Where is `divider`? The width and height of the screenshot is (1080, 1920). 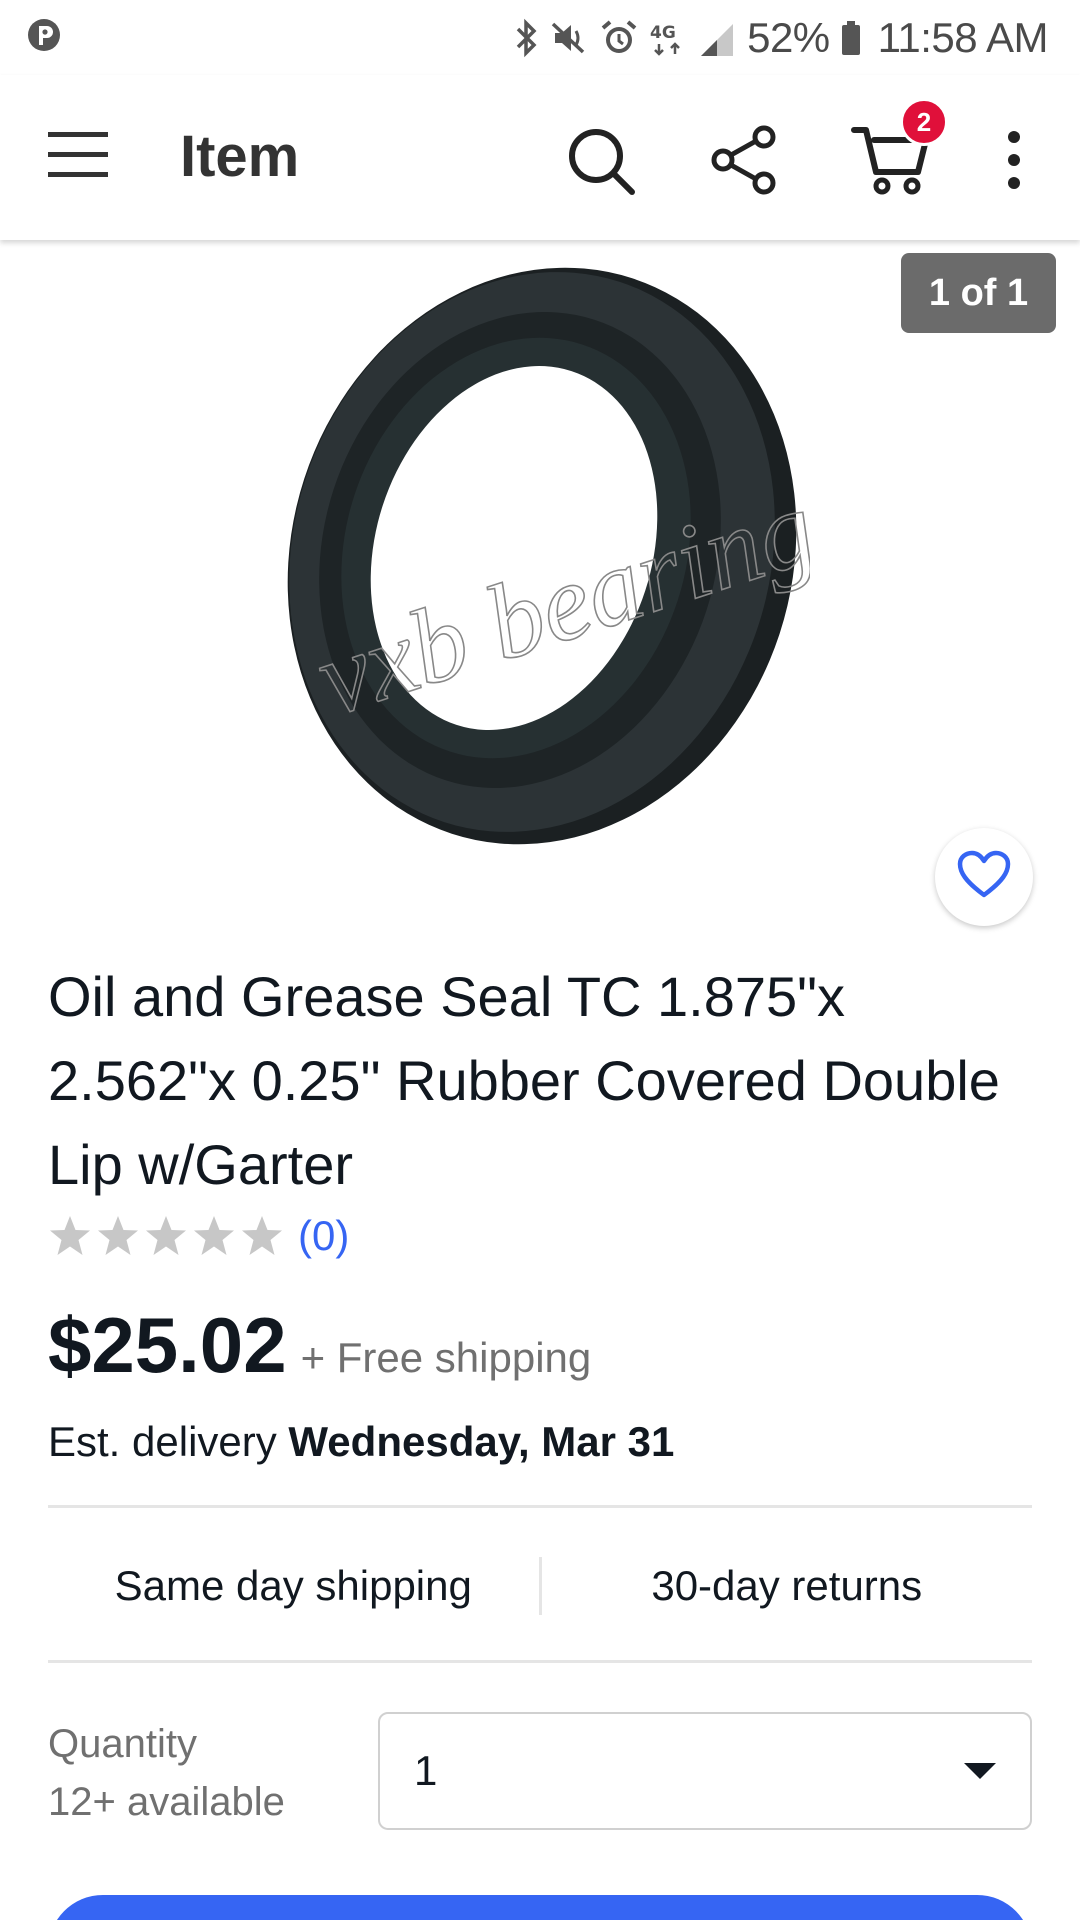 divider is located at coordinates (540, 1661).